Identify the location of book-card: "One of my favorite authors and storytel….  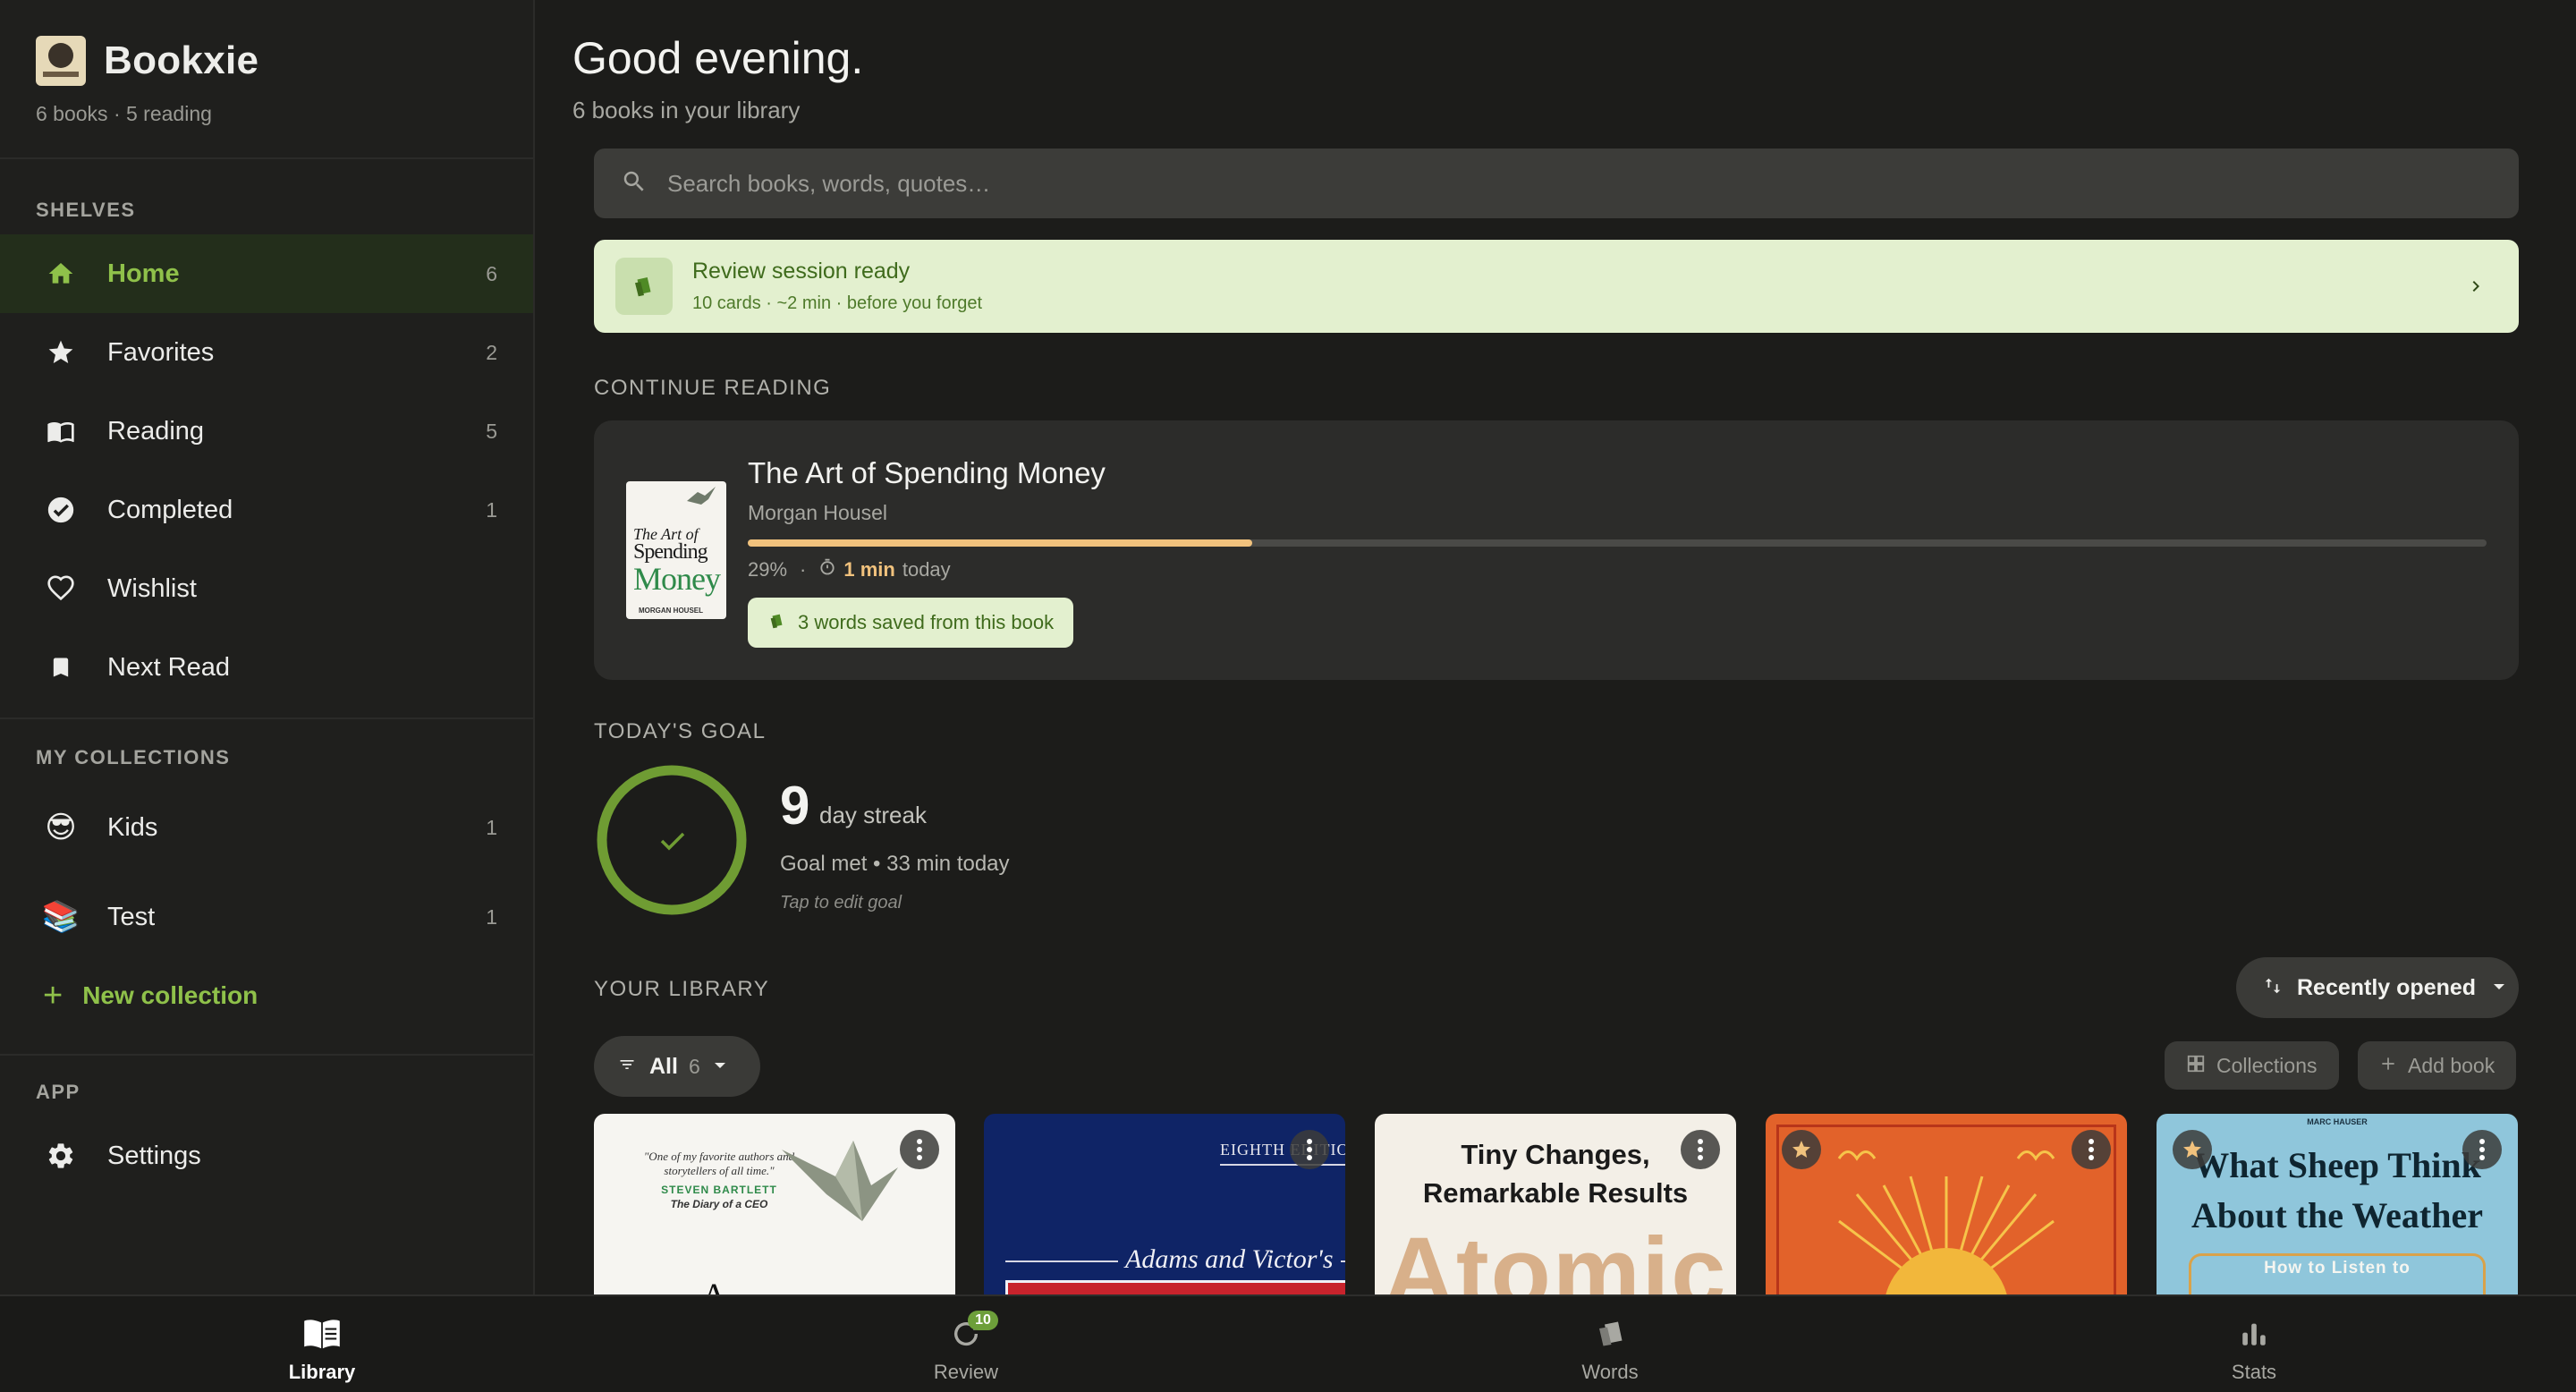
(774, 1204).